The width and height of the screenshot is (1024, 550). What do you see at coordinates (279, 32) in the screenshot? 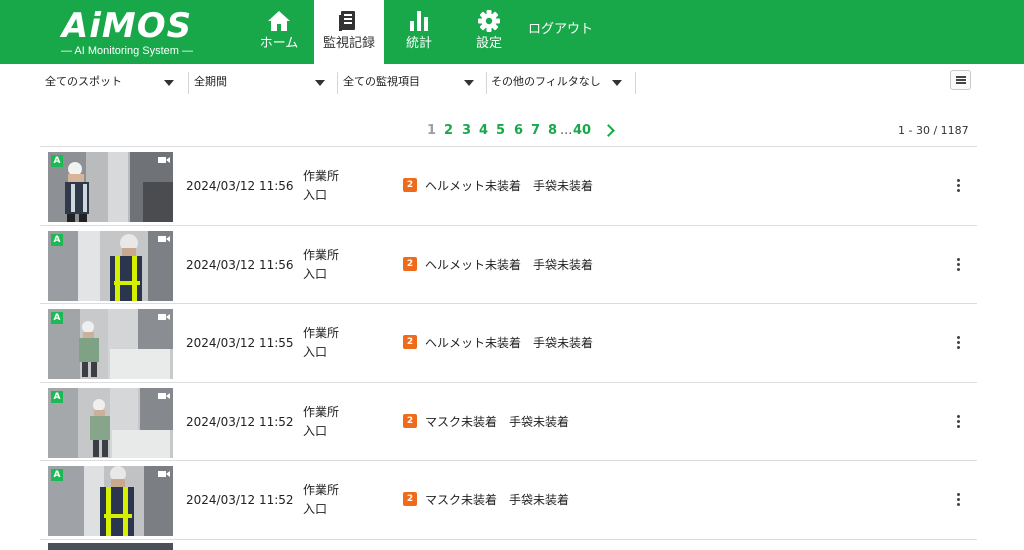
I see `nav-home: ホーム` at bounding box center [279, 32].